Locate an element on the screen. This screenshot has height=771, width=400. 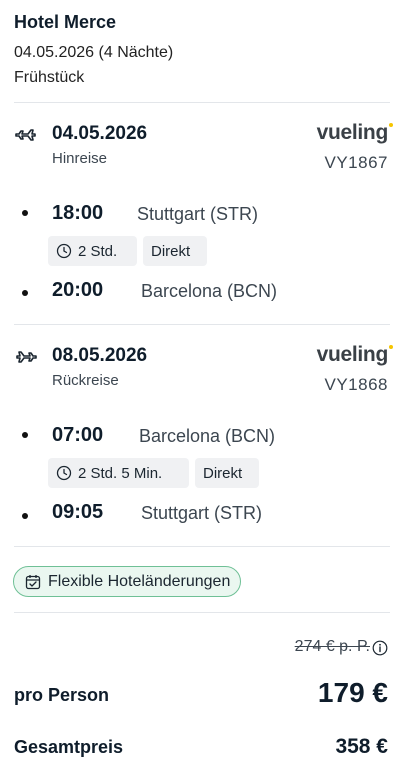
hotel-board: Frühstück is located at coordinates (49, 77).